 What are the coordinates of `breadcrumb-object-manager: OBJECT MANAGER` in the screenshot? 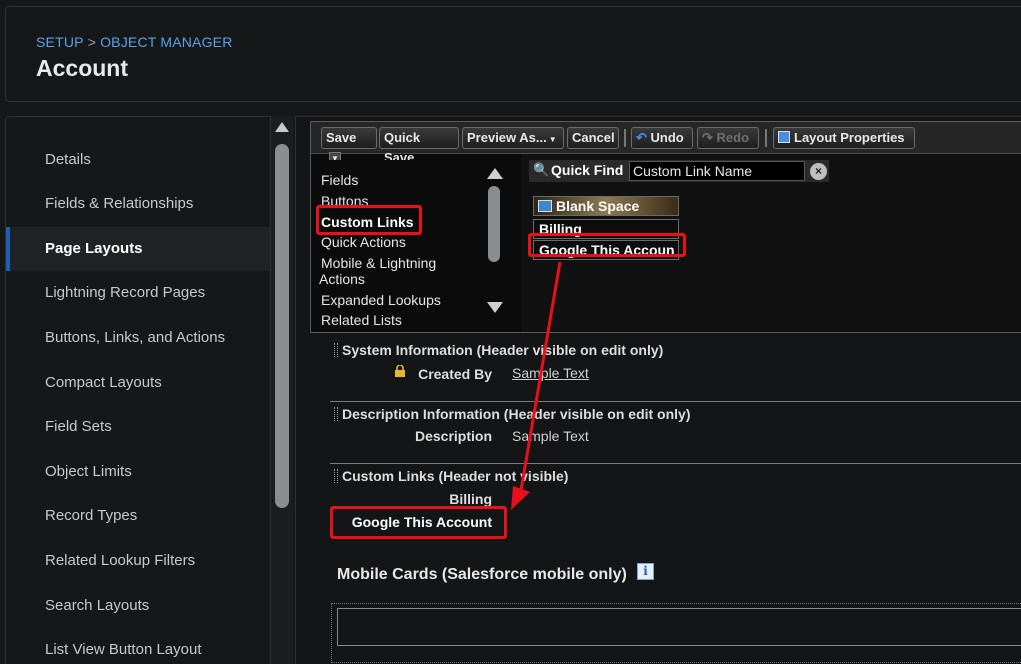 It's located at (166, 42).